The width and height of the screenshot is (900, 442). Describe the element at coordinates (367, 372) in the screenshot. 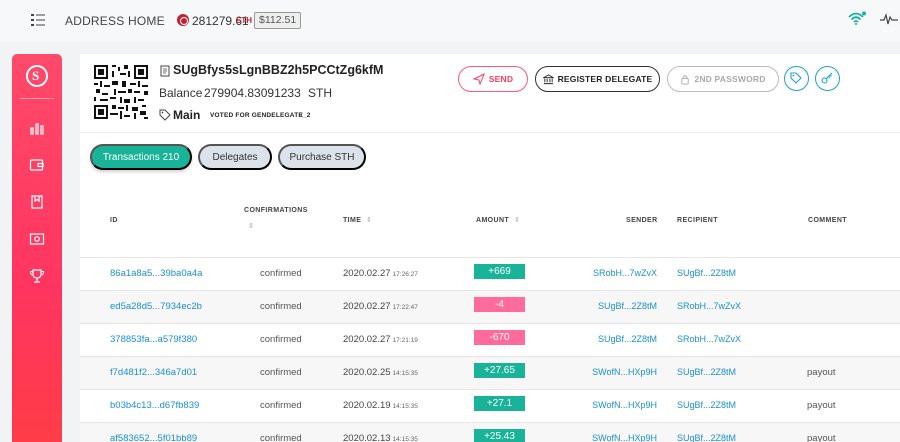

I see `tx-date: 2020.02.25` at that location.